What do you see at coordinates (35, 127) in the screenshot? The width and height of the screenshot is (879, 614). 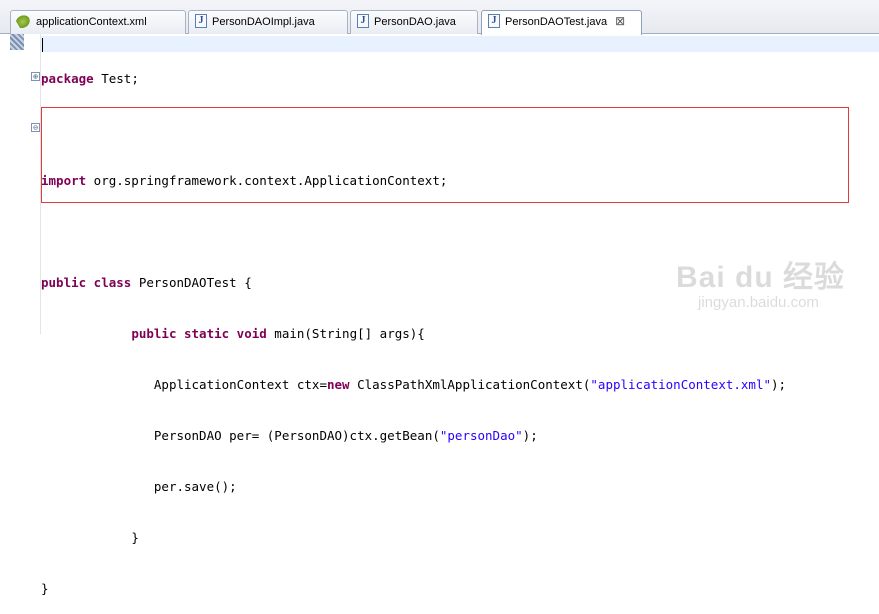 I see `collapse-fold-icon: ⊖` at bounding box center [35, 127].